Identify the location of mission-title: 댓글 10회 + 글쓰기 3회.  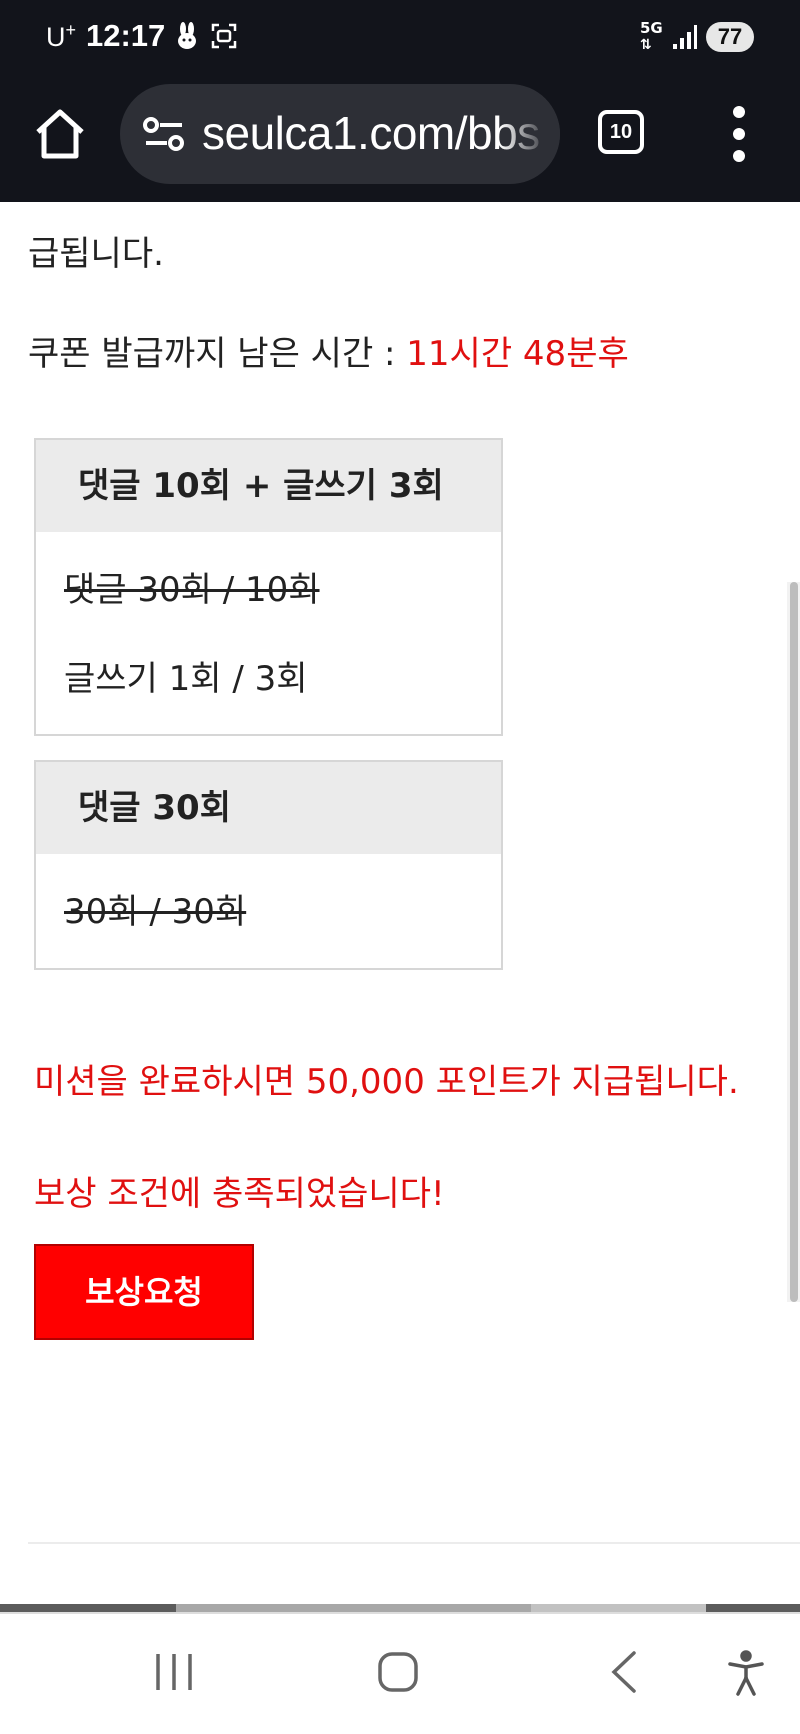
(268, 486).